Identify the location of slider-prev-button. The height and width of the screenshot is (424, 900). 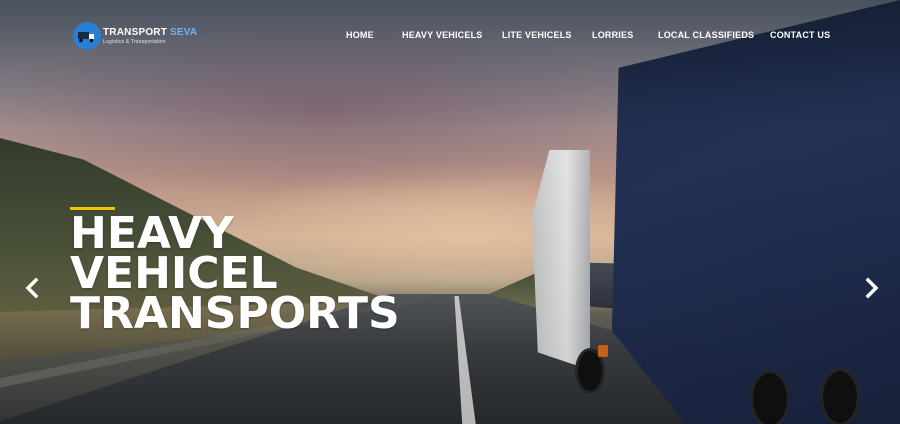
(32, 288).